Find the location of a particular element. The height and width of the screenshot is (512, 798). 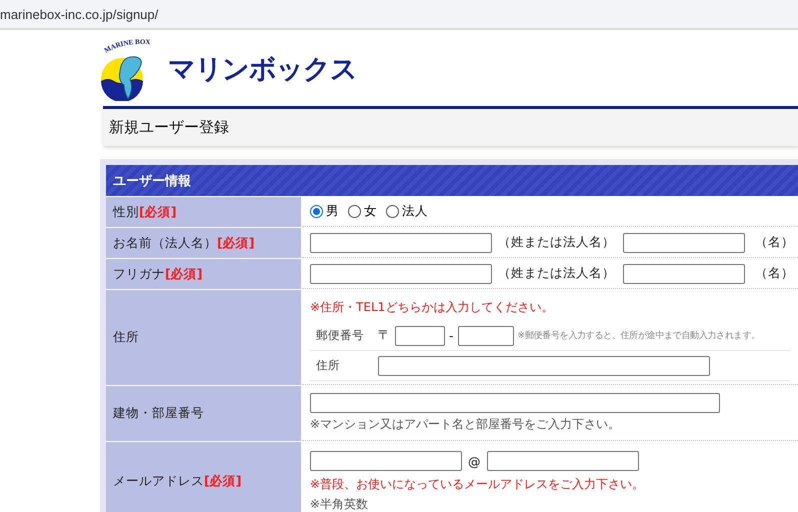

hint-text: ※半角英数 is located at coordinates (340, 504).